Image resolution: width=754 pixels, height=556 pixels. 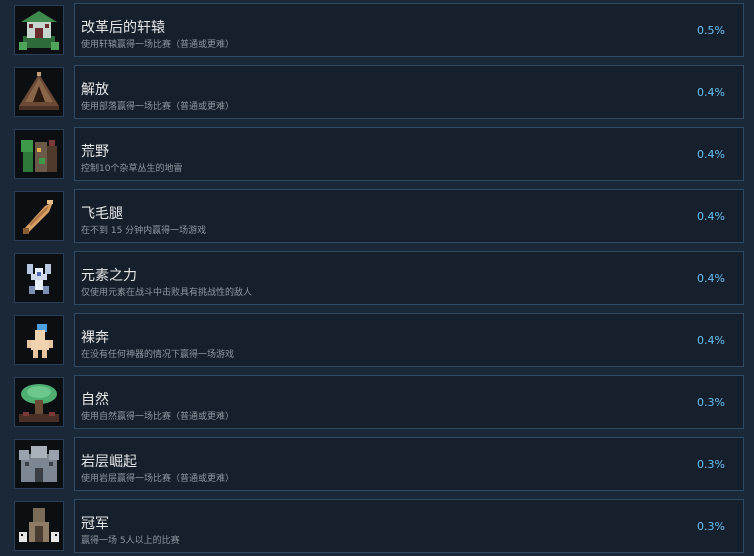 What do you see at coordinates (130, 541) in the screenshot?
I see `achievement-description: 赢得一场 5人以上的比赛` at bounding box center [130, 541].